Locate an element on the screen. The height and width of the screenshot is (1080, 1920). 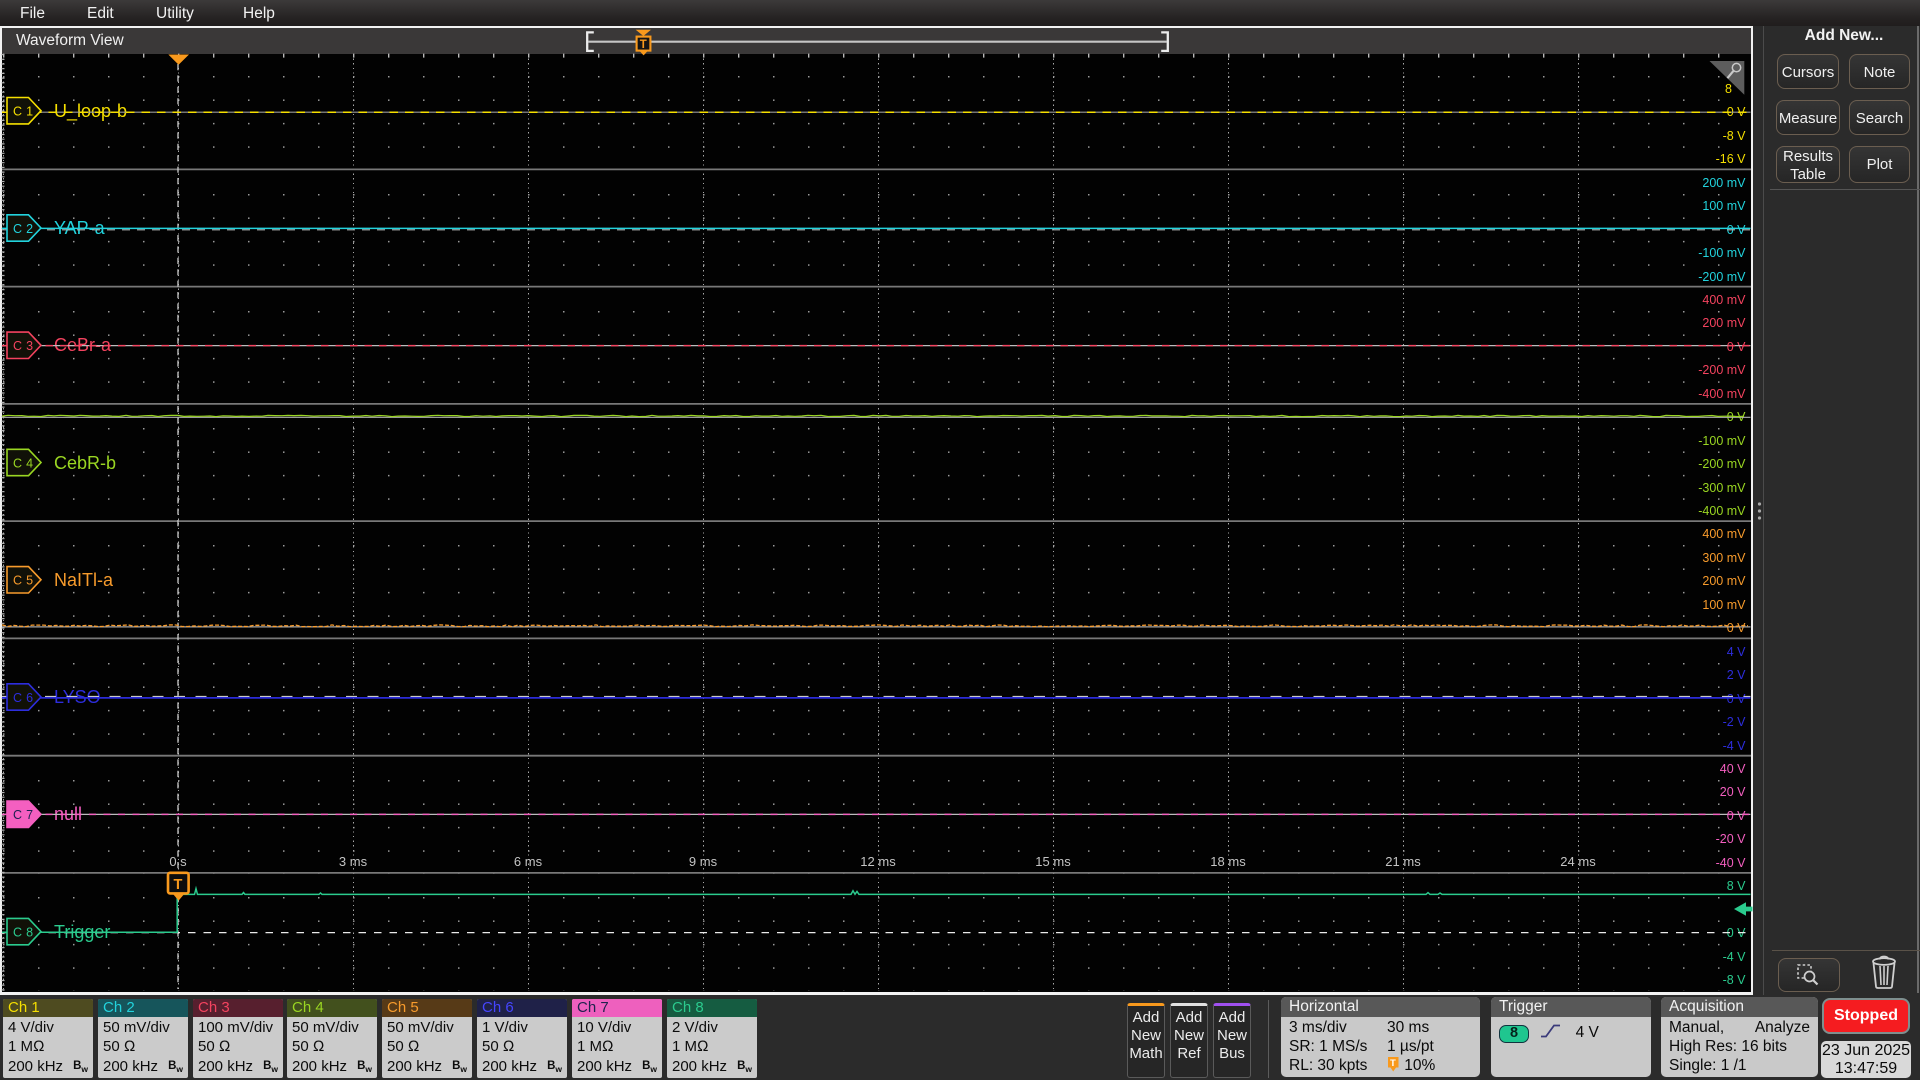
svg-text: C 6 is located at coordinates (23, 698).